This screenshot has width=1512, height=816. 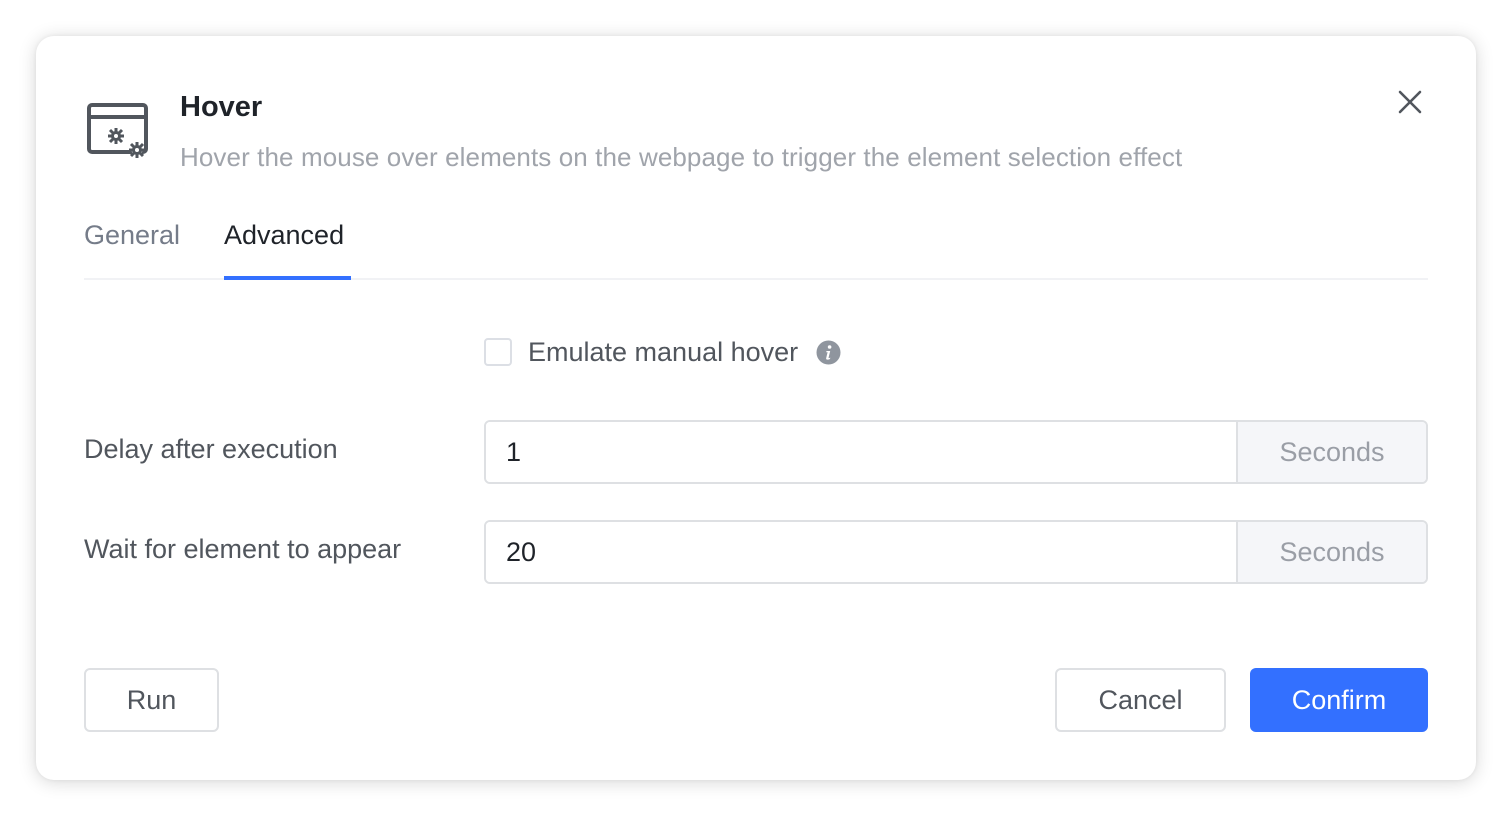 I want to click on tab-advanced: Advanced, so click(x=284, y=235).